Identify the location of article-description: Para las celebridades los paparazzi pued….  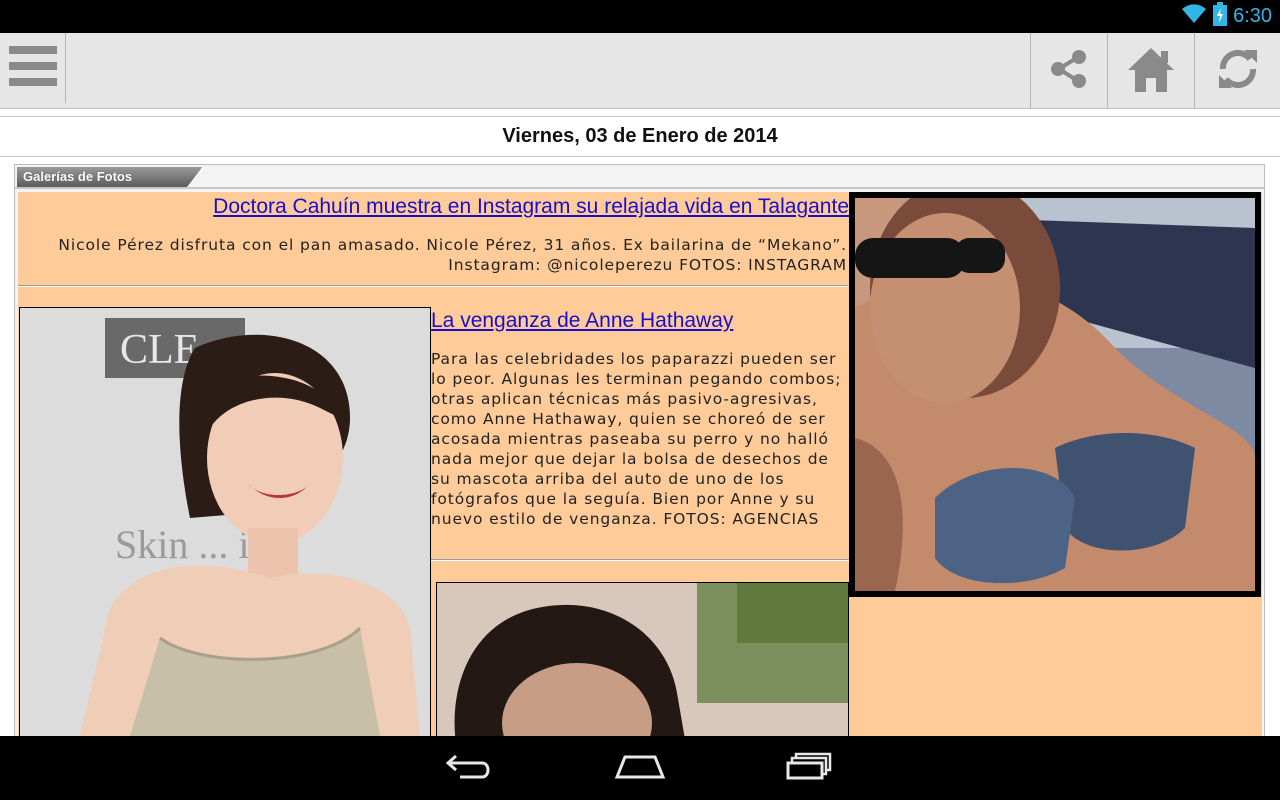
(636, 439).